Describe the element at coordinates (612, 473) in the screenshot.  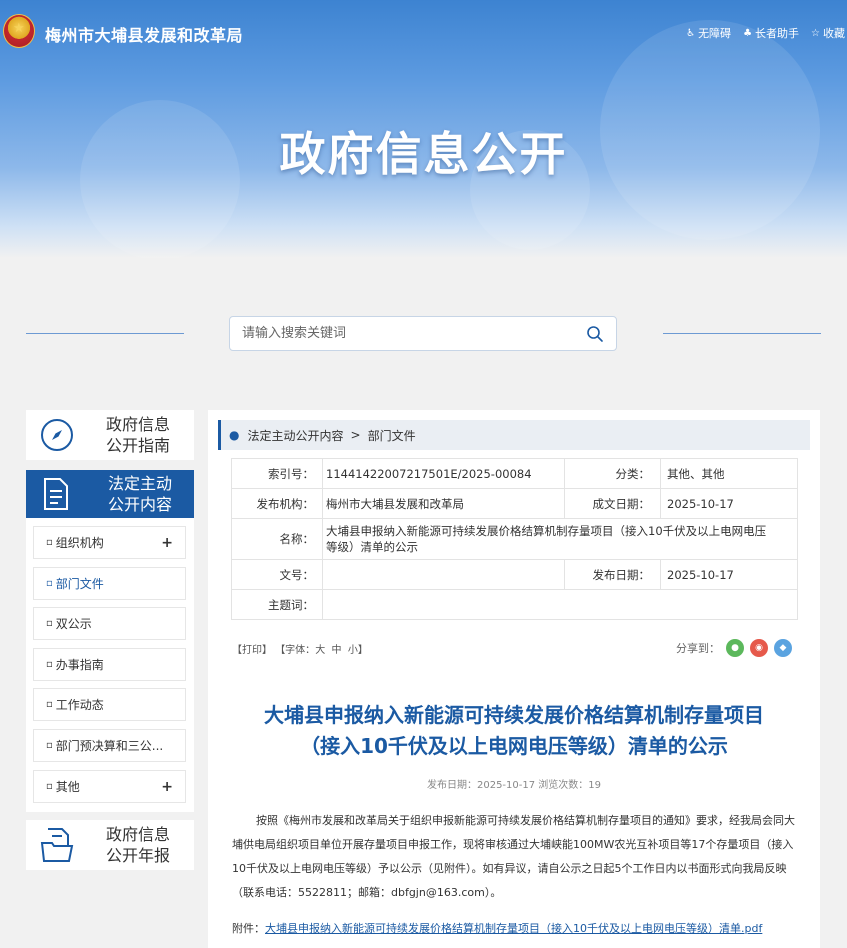
I see `meta-category-label: 分类：` at that location.